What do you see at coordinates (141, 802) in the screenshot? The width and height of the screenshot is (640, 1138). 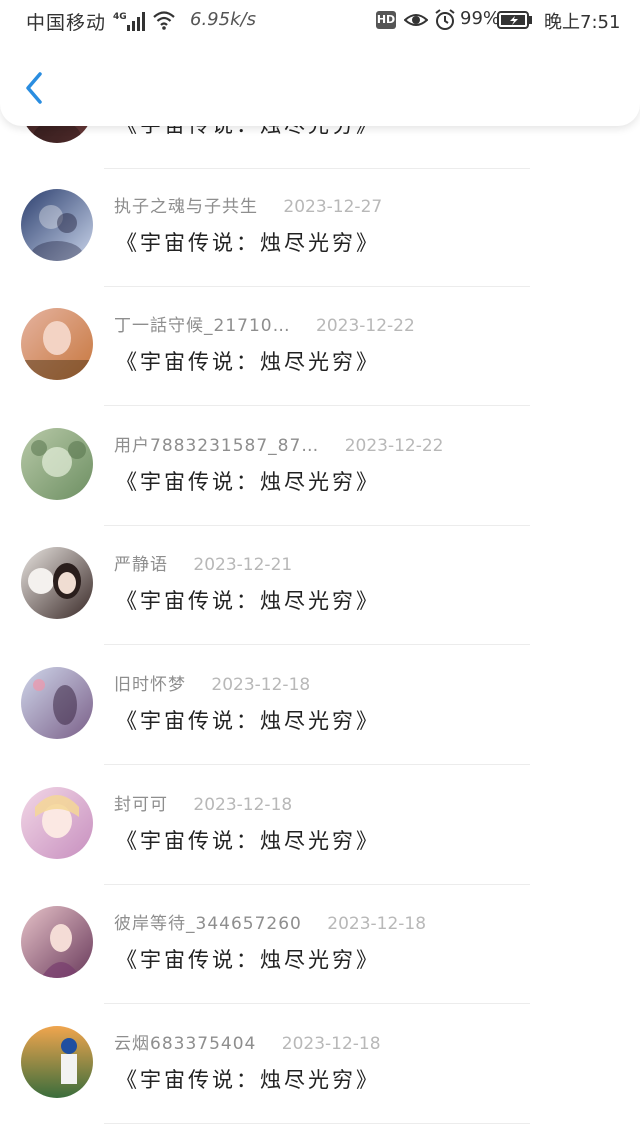 I see `user-name: 封可可` at bounding box center [141, 802].